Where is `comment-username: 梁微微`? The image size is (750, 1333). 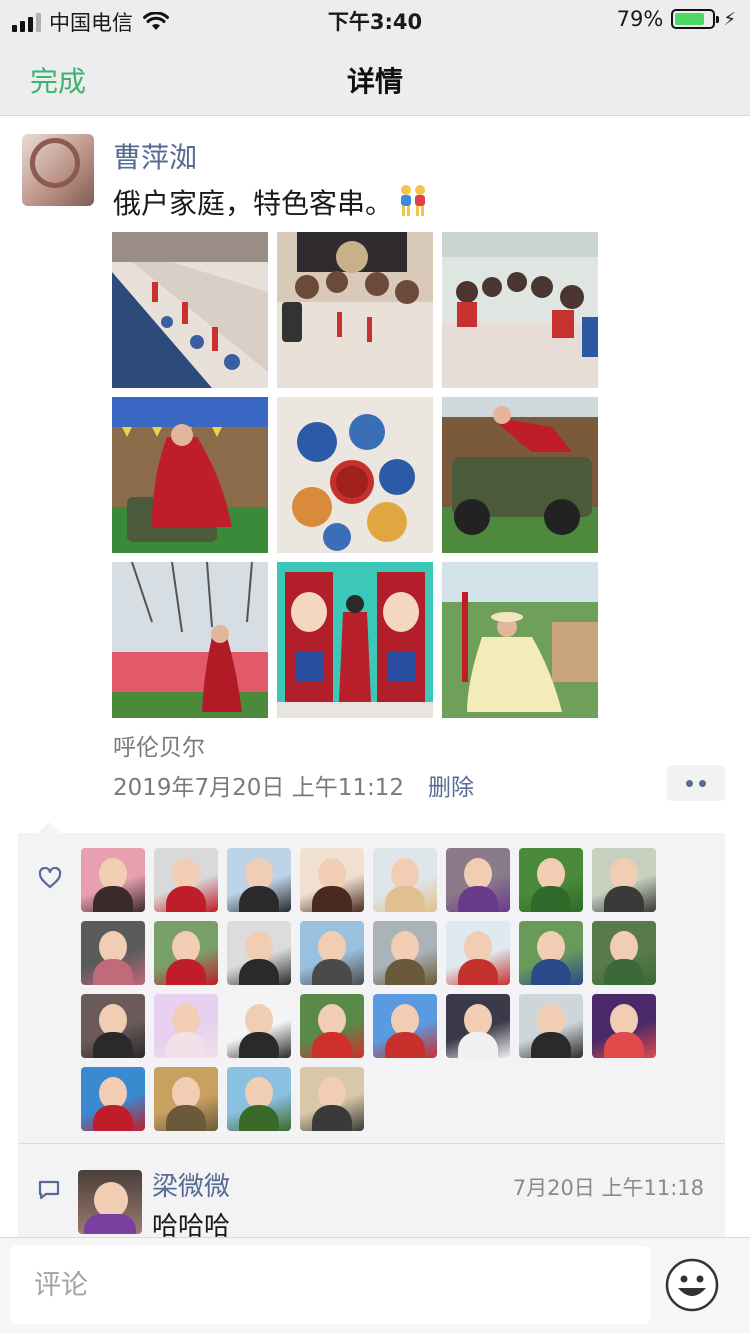
comment-username: 梁微微 is located at coordinates (191, 1184).